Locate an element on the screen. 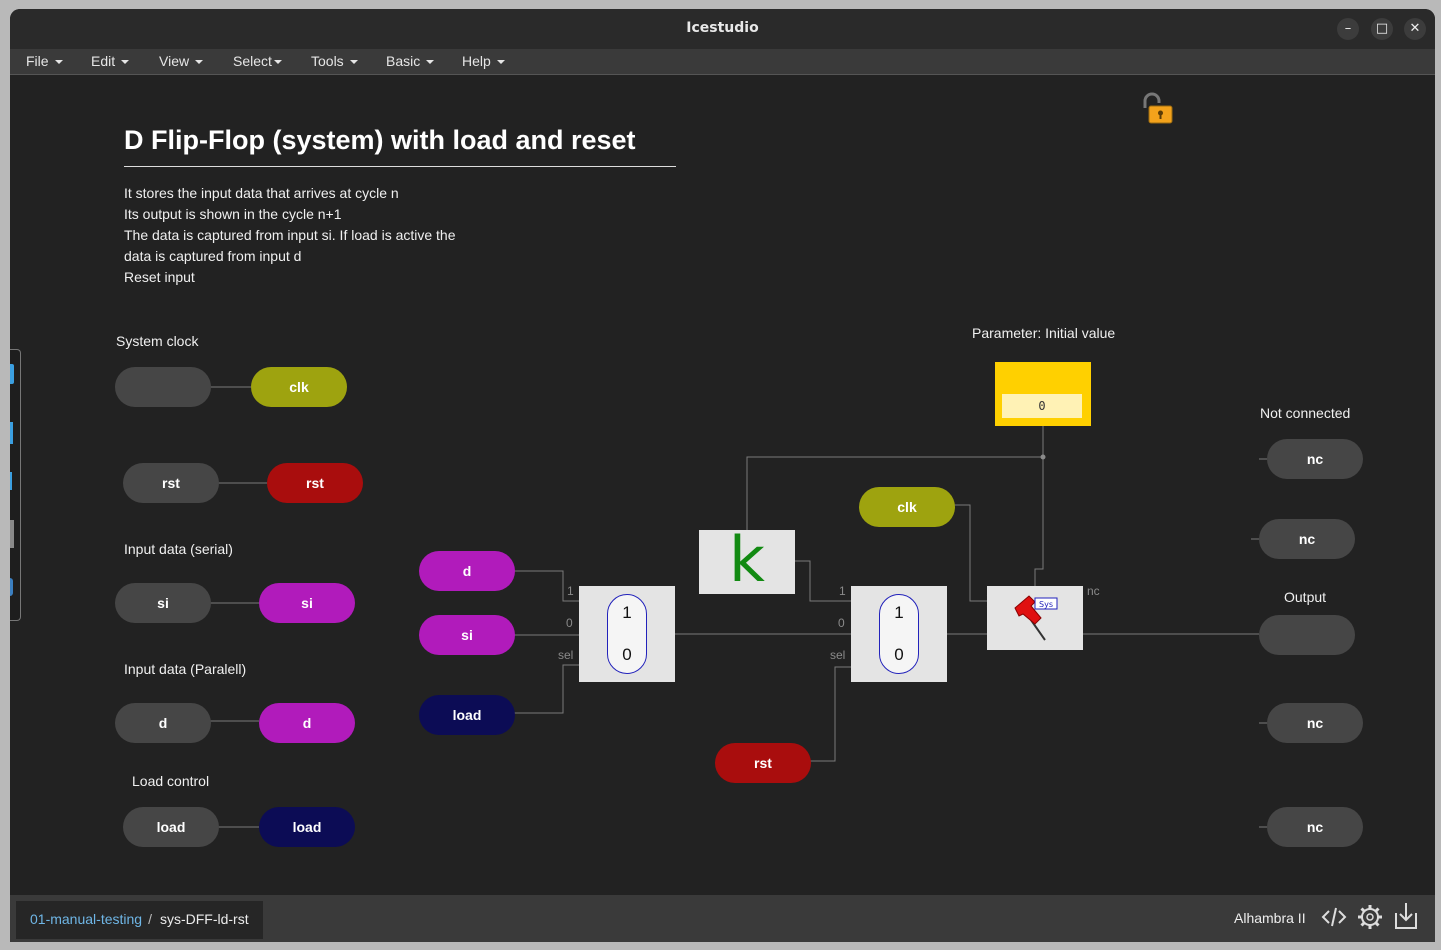  design-title: D Flip-Flop (system) with load and reset is located at coordinates (400, 146).